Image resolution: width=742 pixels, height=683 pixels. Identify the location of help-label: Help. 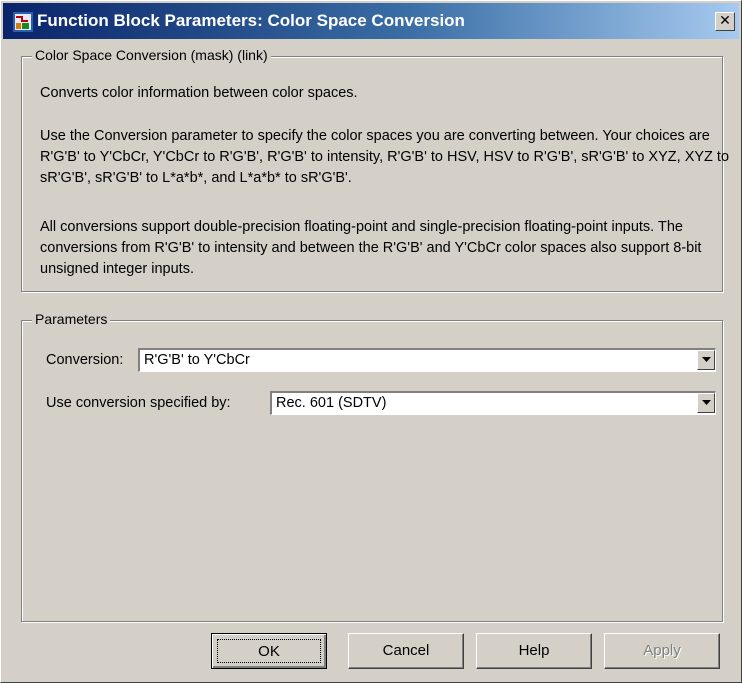
(534, 650).